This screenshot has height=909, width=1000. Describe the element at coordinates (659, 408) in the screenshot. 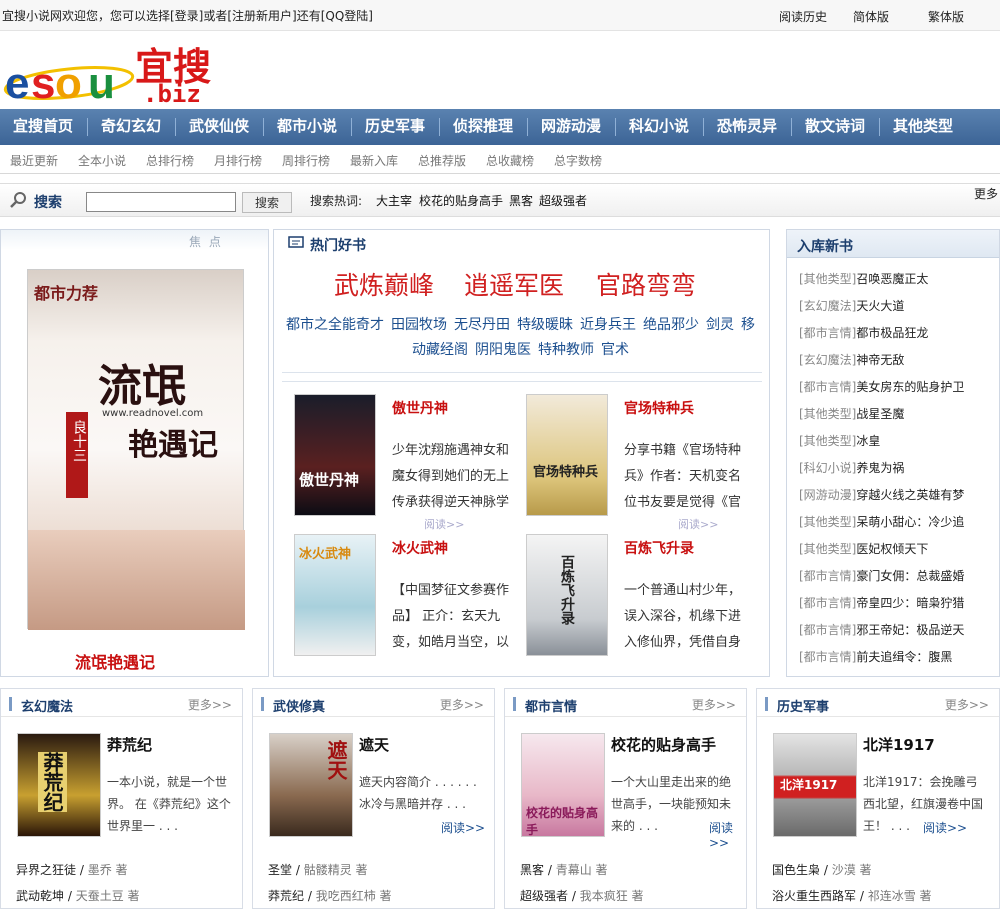

I see `hot-book-title: 官场特种兵` at that location.